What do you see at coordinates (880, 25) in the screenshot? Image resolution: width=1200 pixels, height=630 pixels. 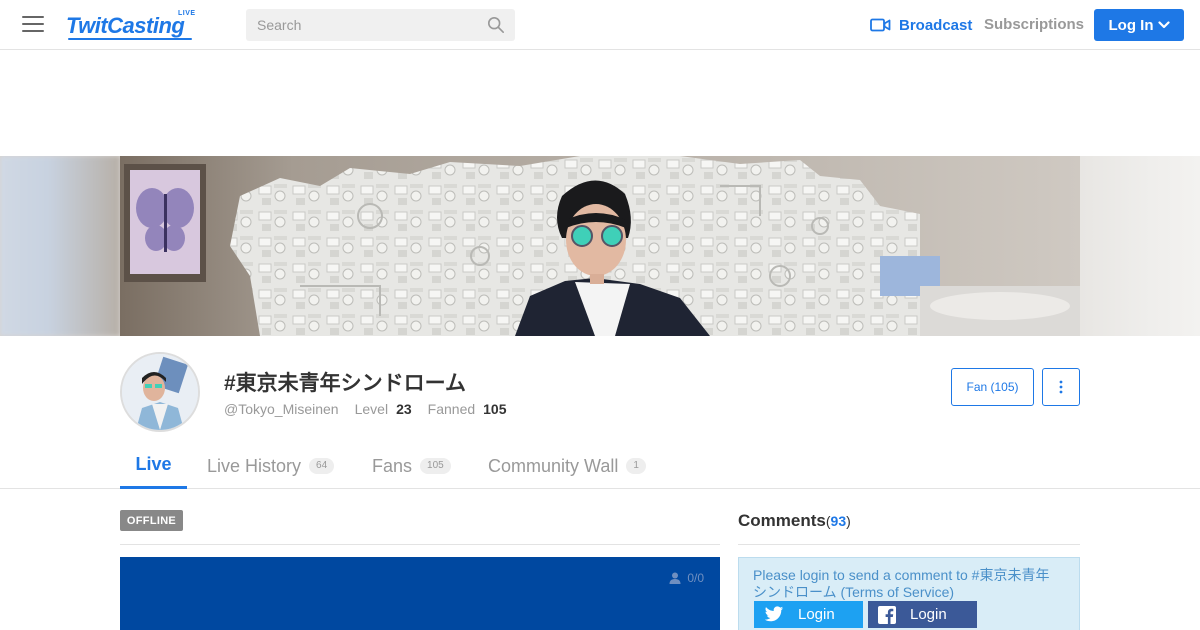 I see `video-camera-icon` at bounding box center [880, 25].